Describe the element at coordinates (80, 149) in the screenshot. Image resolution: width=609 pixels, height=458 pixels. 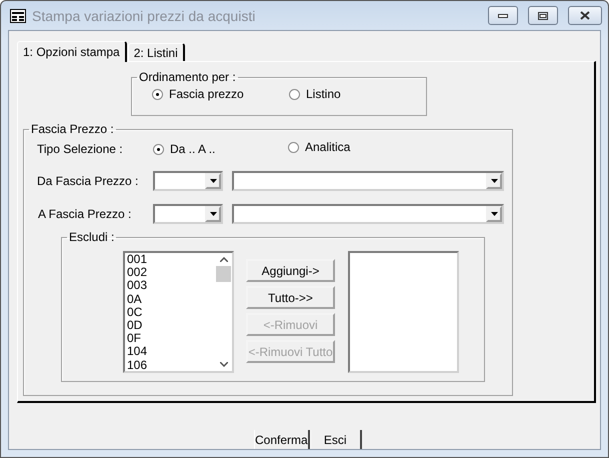
I see `field-label: Tipo Selezione :` at that location.